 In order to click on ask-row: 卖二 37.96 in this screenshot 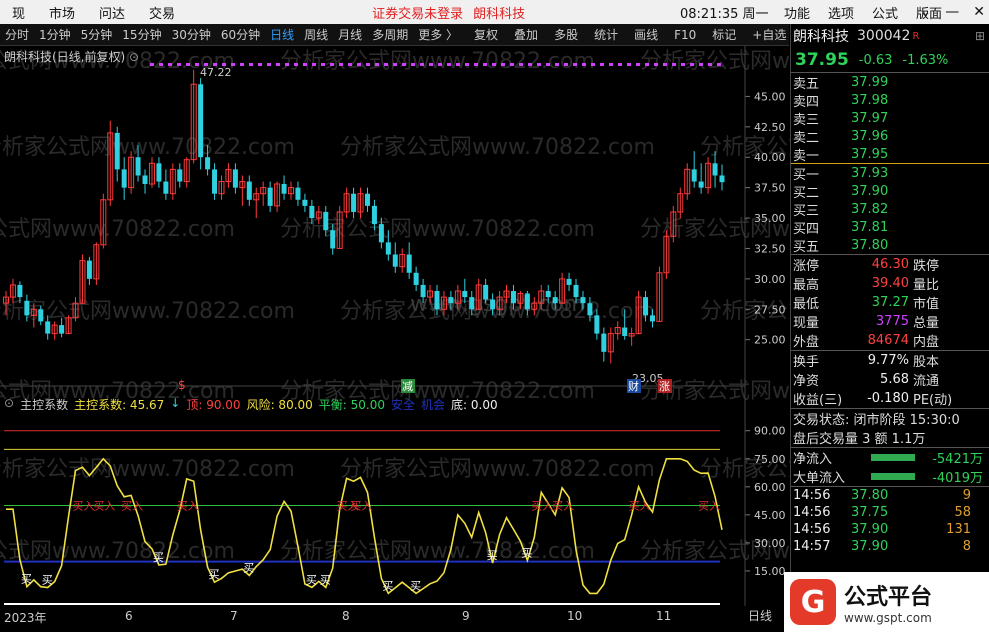, I will do `click(890, 136)`.